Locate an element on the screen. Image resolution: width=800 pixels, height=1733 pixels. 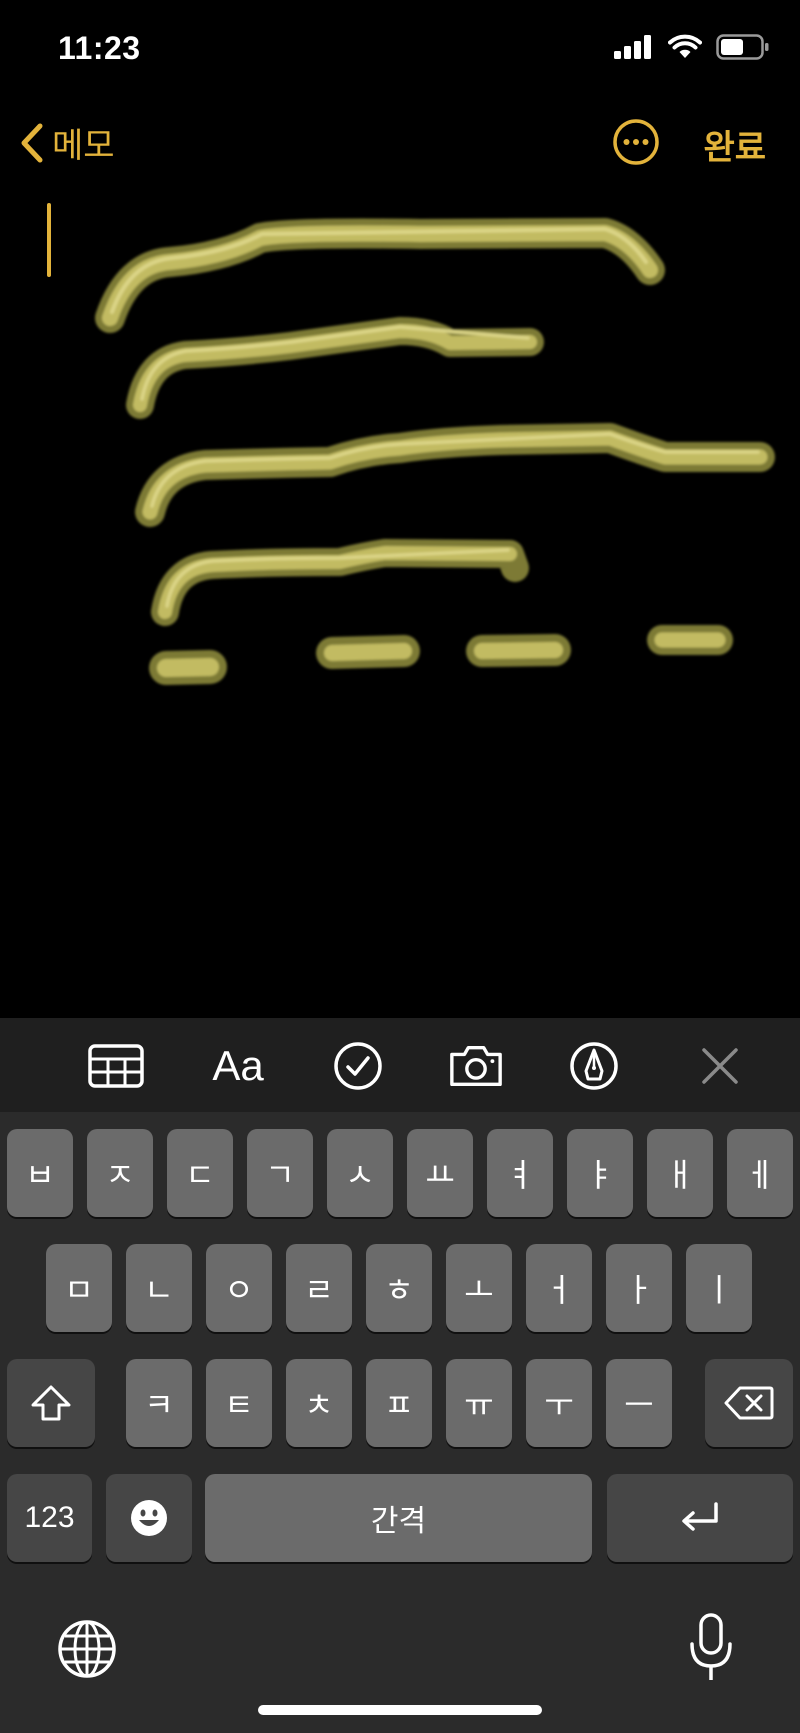
key-n: ㄴ is located at coordinates (159, 1288).